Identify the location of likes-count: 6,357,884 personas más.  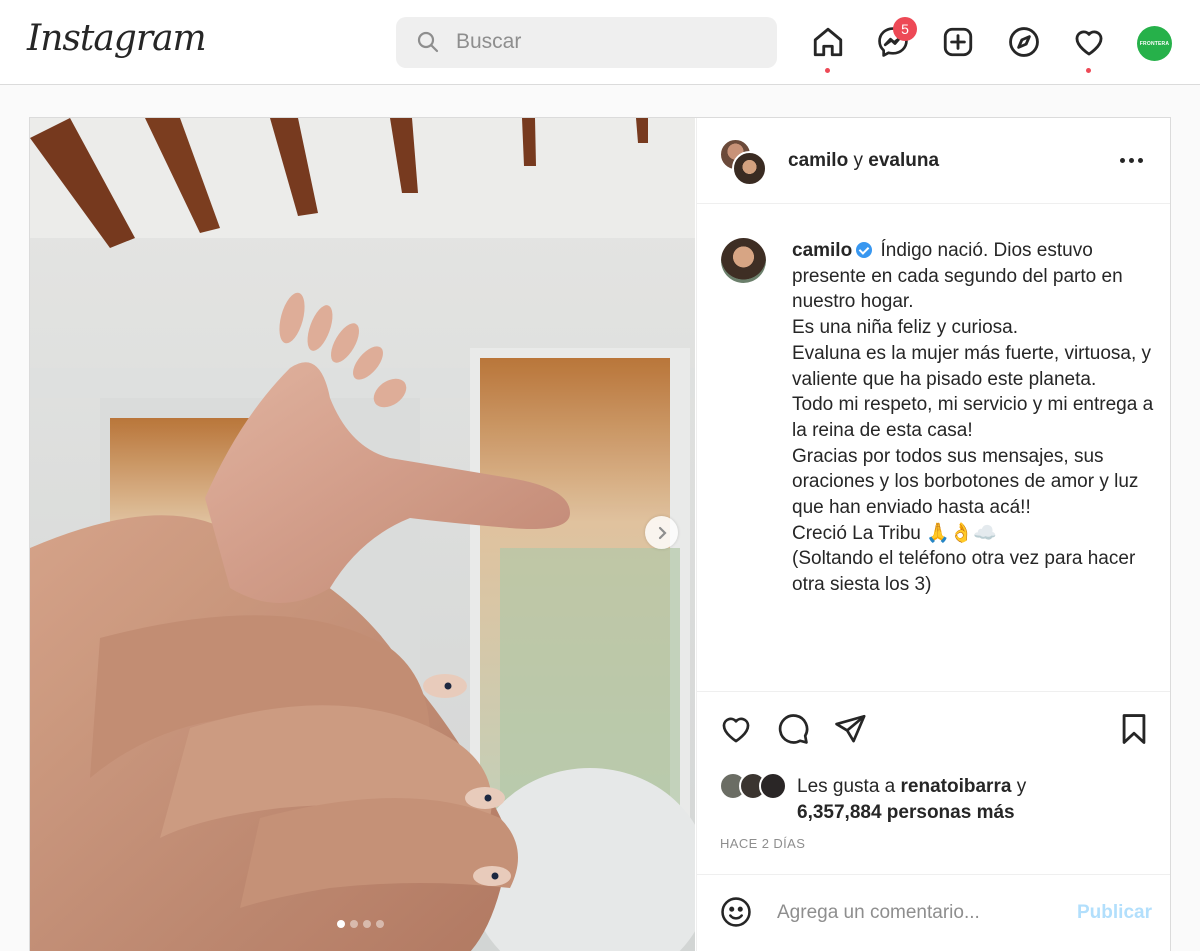
(906, 812).